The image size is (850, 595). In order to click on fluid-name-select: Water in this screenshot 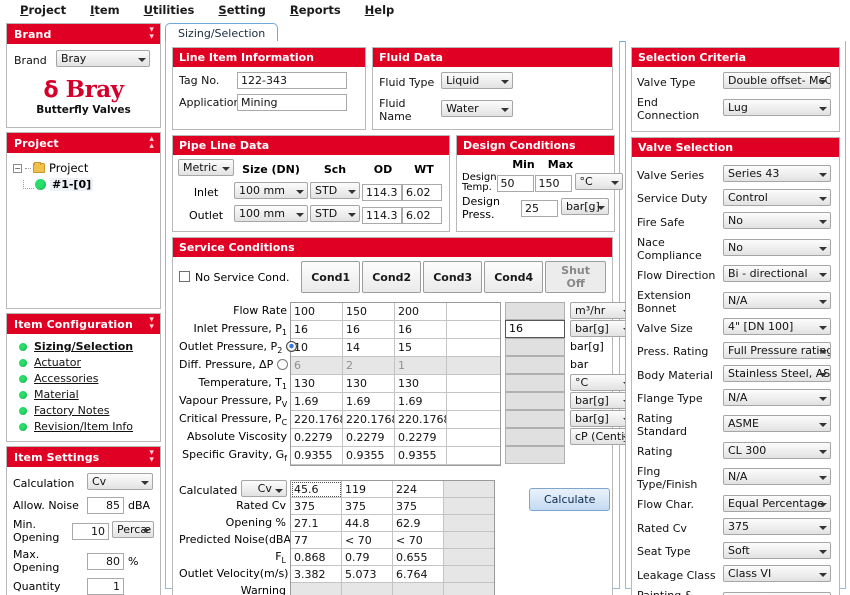, I will do `click(477, 108)`.